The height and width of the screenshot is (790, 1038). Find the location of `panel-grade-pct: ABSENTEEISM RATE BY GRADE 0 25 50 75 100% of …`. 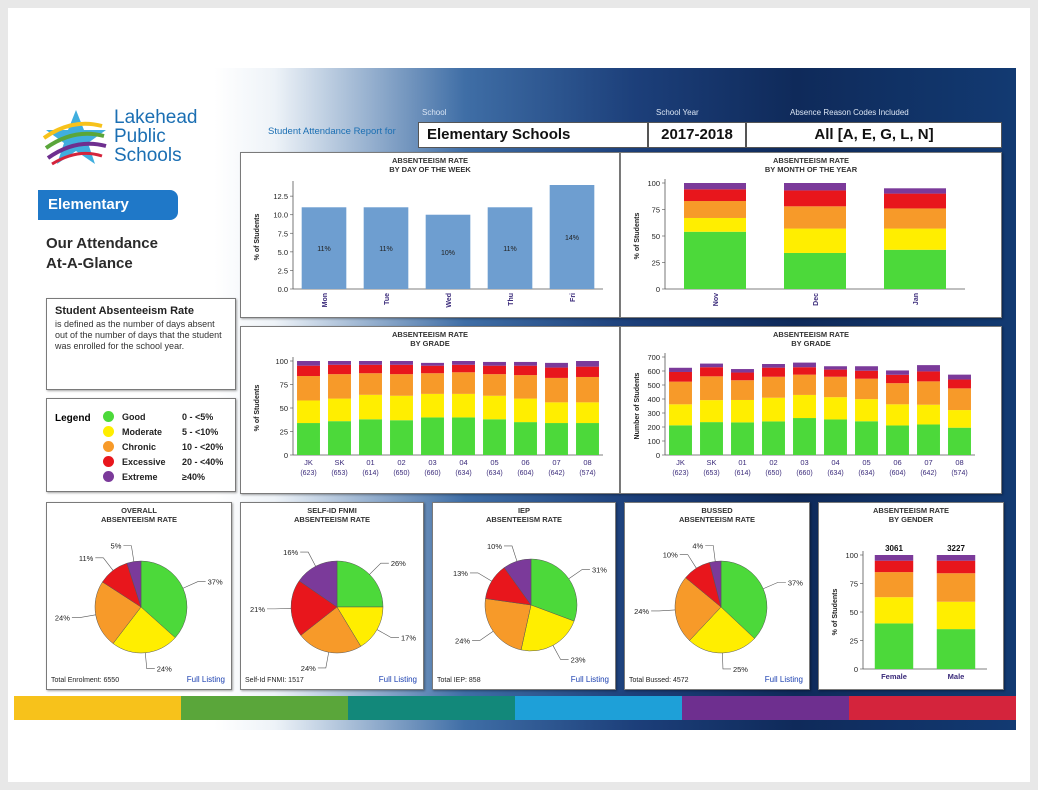

panel-grade-pct: ABSENTEEISM RATE BY GRADE 0 25 50 75 100% of … is located at coordinates (430, 410).